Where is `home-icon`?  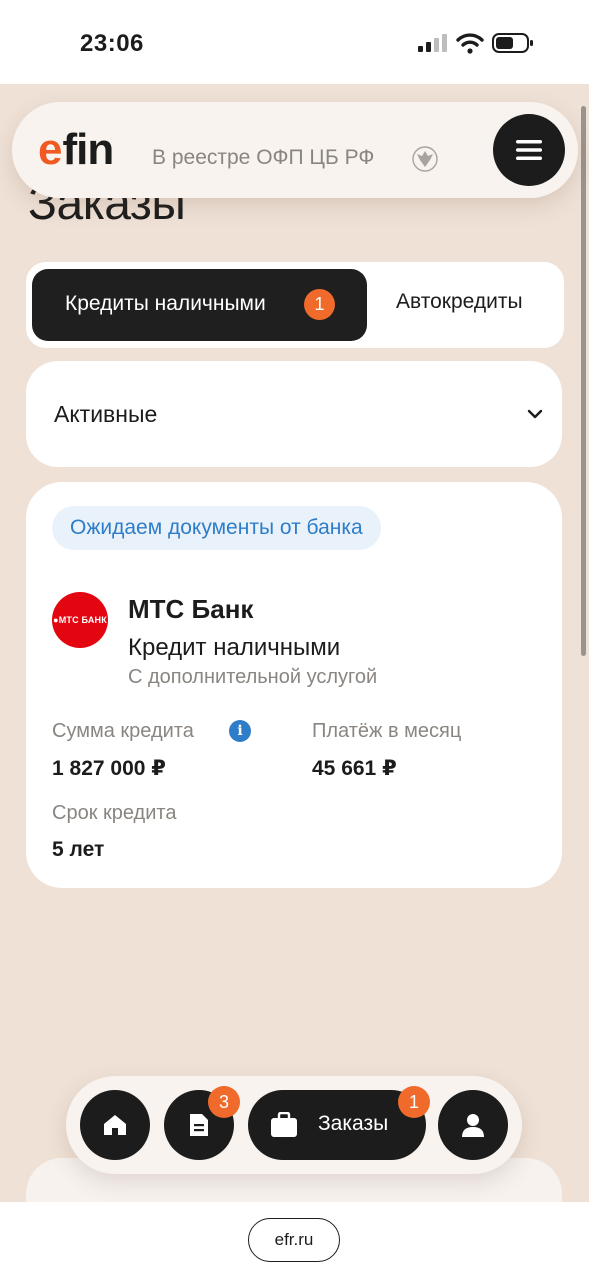 home-icon is located at coordinates (115, 1125).